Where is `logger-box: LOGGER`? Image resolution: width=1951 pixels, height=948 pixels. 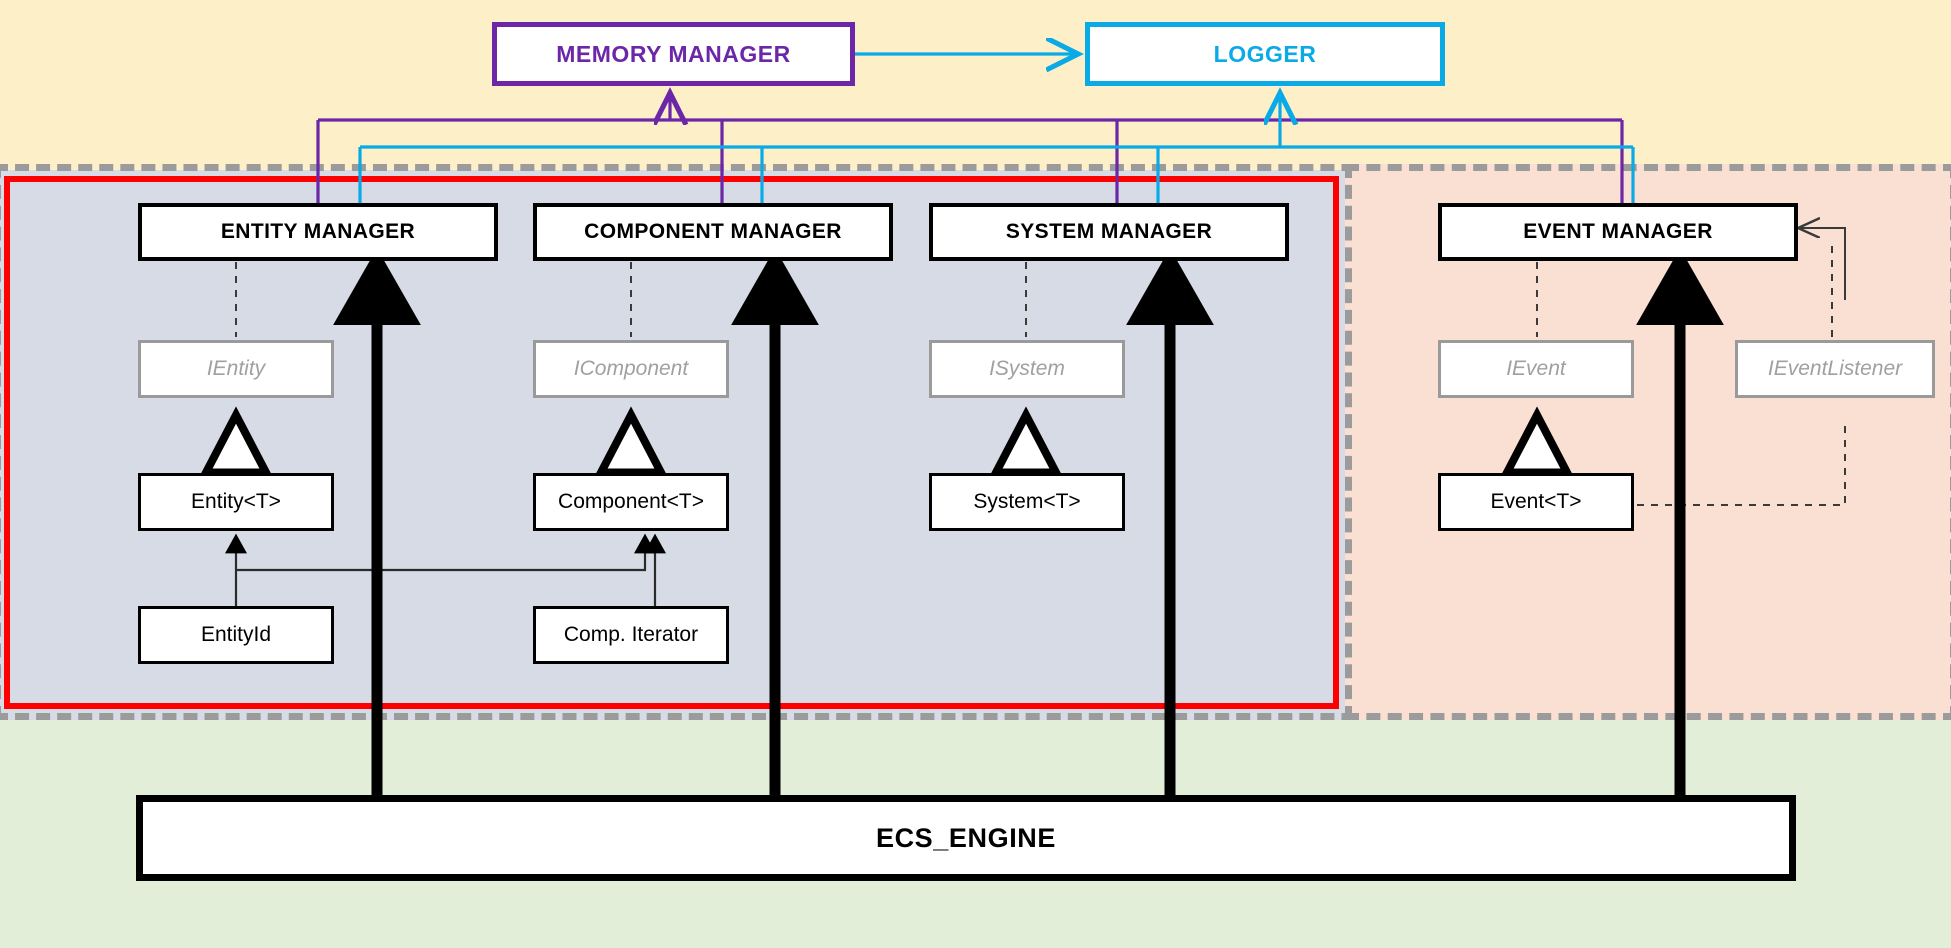
logger-box: LOGGER is located at coordinates (1265, 54).